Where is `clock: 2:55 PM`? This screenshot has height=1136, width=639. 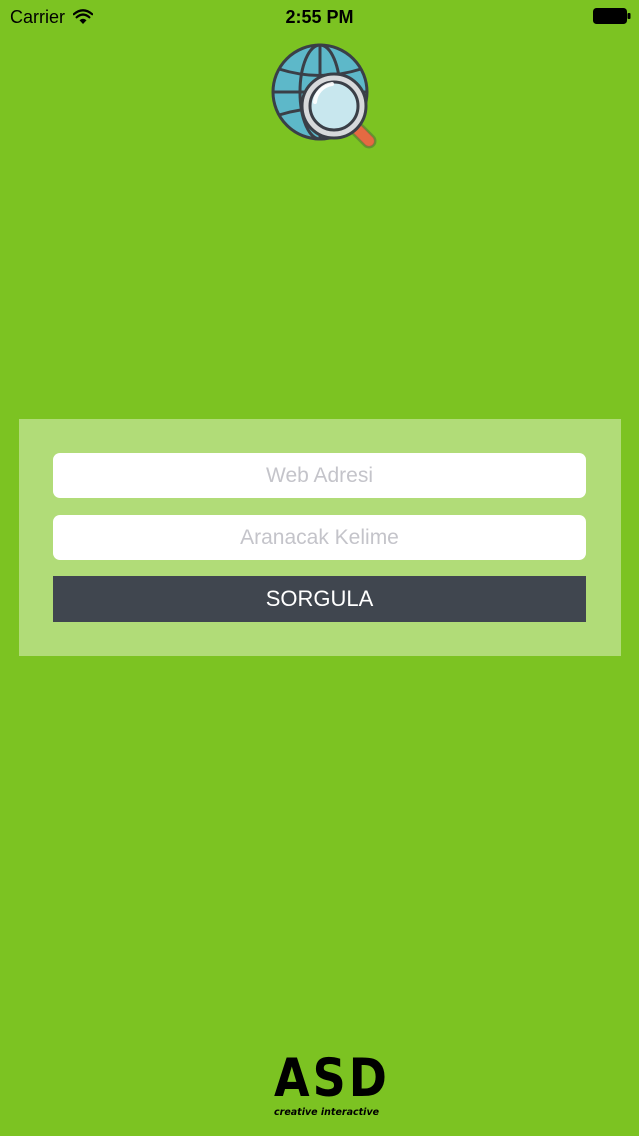 clock: 2:55 PM is located at coordinates (319, 17).